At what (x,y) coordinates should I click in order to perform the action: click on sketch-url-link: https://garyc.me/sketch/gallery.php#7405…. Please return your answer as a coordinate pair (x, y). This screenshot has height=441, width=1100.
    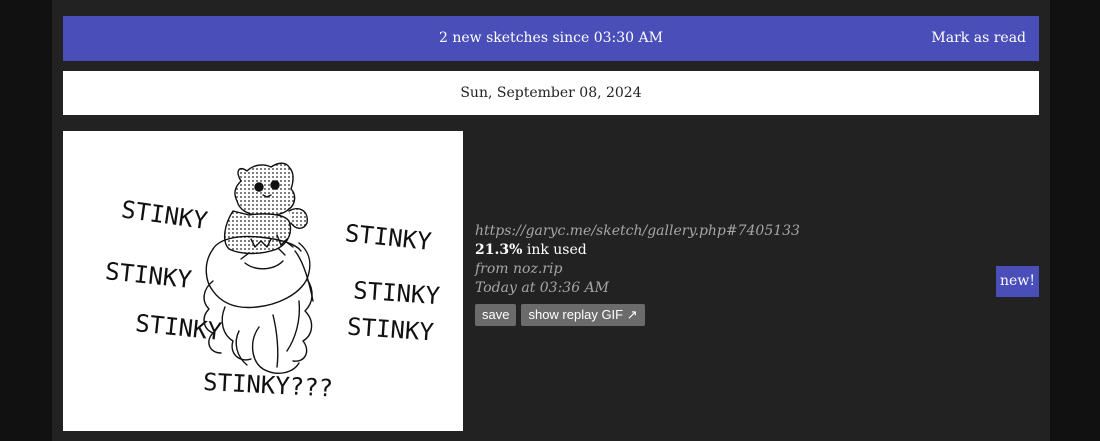
    Looking at the image, I should click on (637, 231).